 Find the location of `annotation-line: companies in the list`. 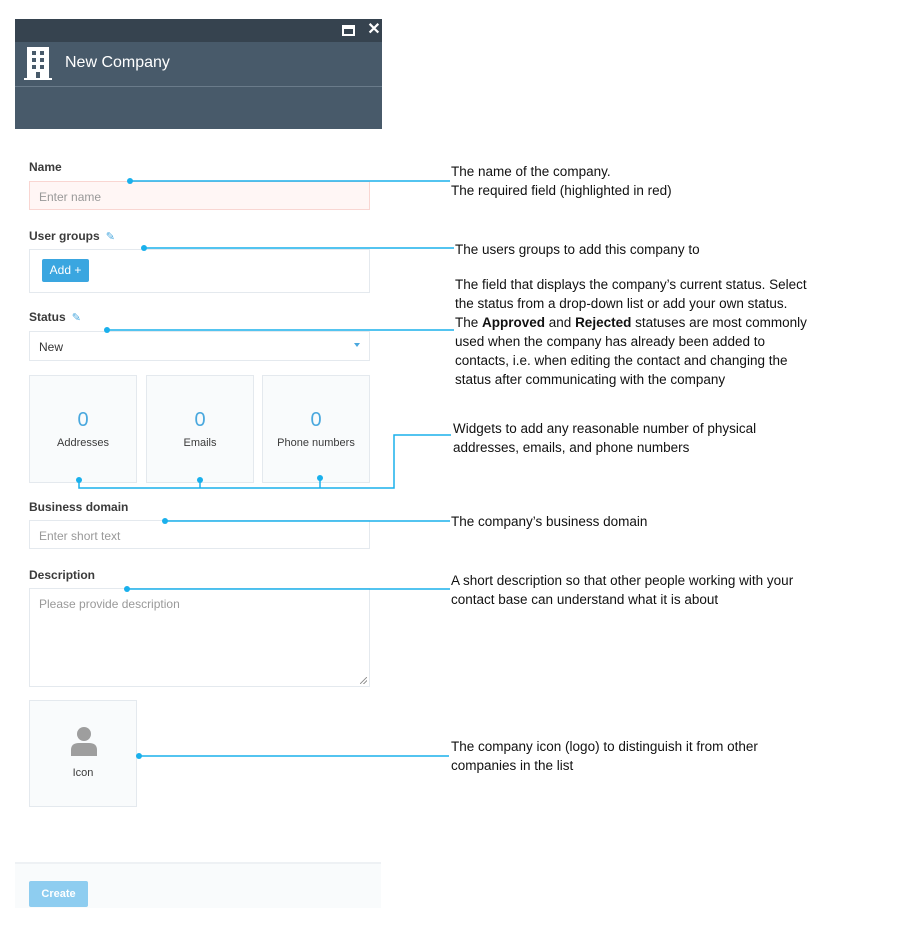

annotation-line: companies in the list is located at coordinates (512, 765).